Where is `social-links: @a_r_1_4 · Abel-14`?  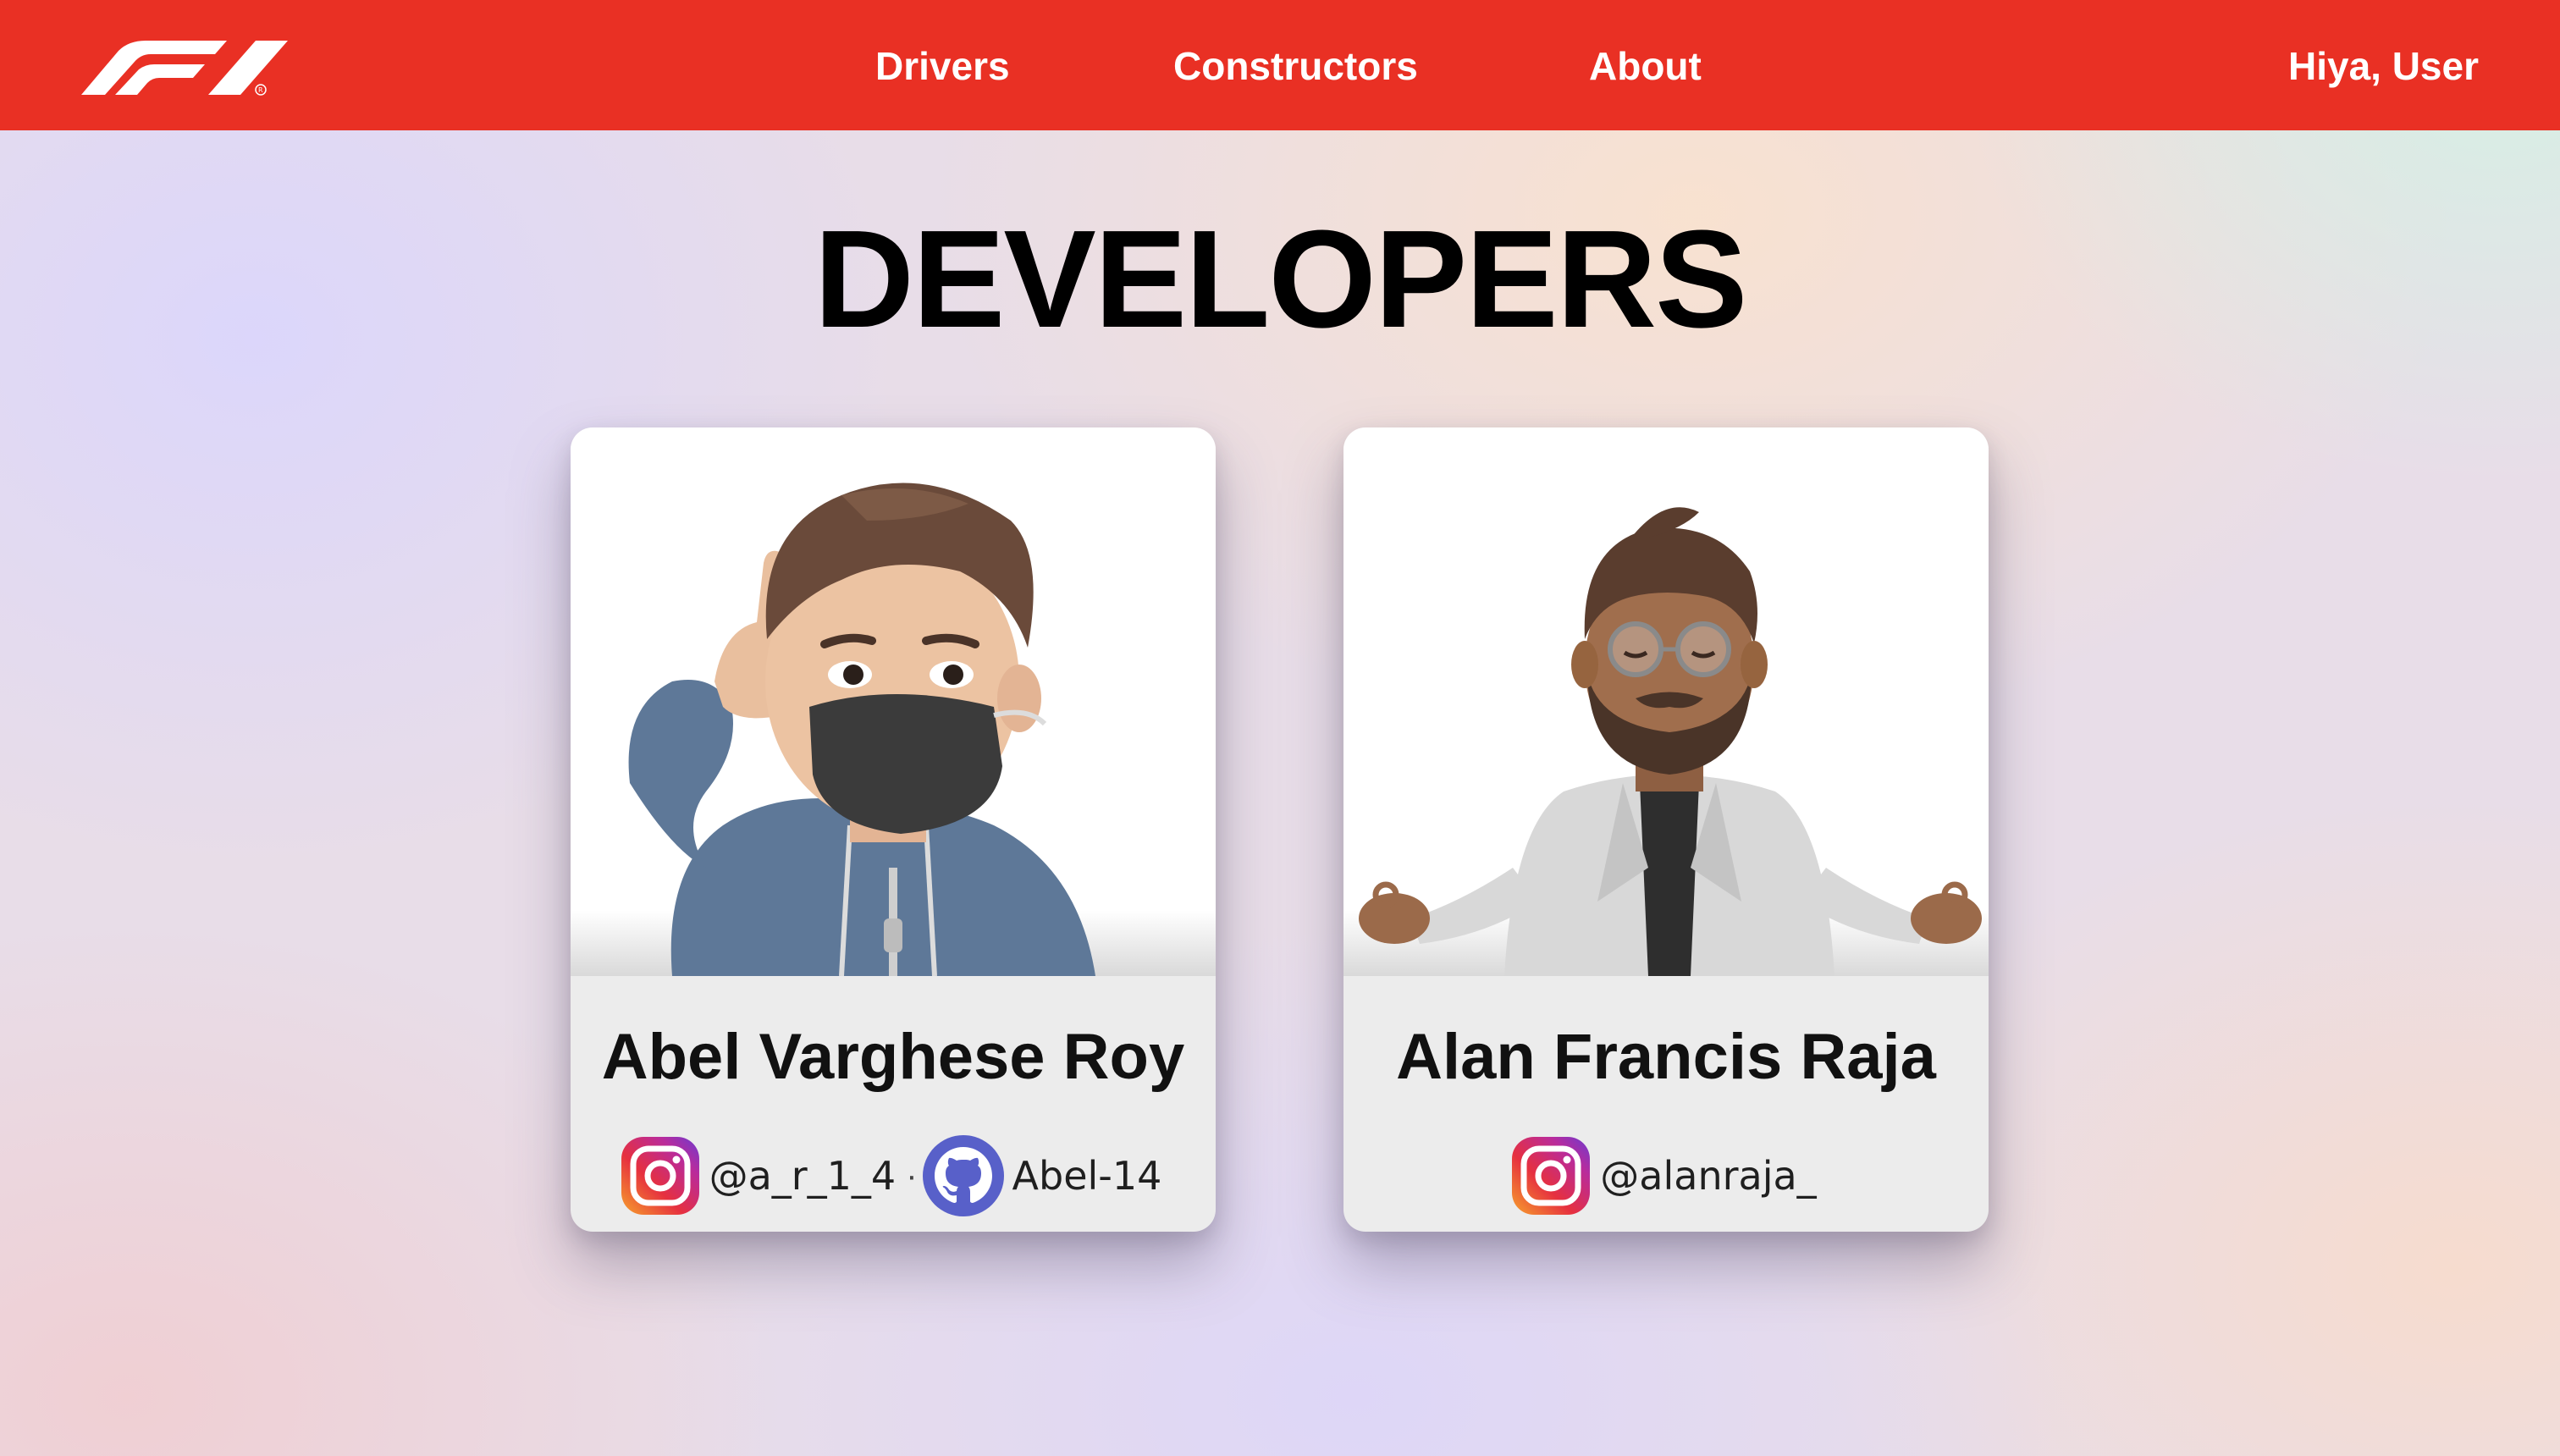
social-links: @a_r_1_4 · Abel-14 is located at coordinates (893, 1176).